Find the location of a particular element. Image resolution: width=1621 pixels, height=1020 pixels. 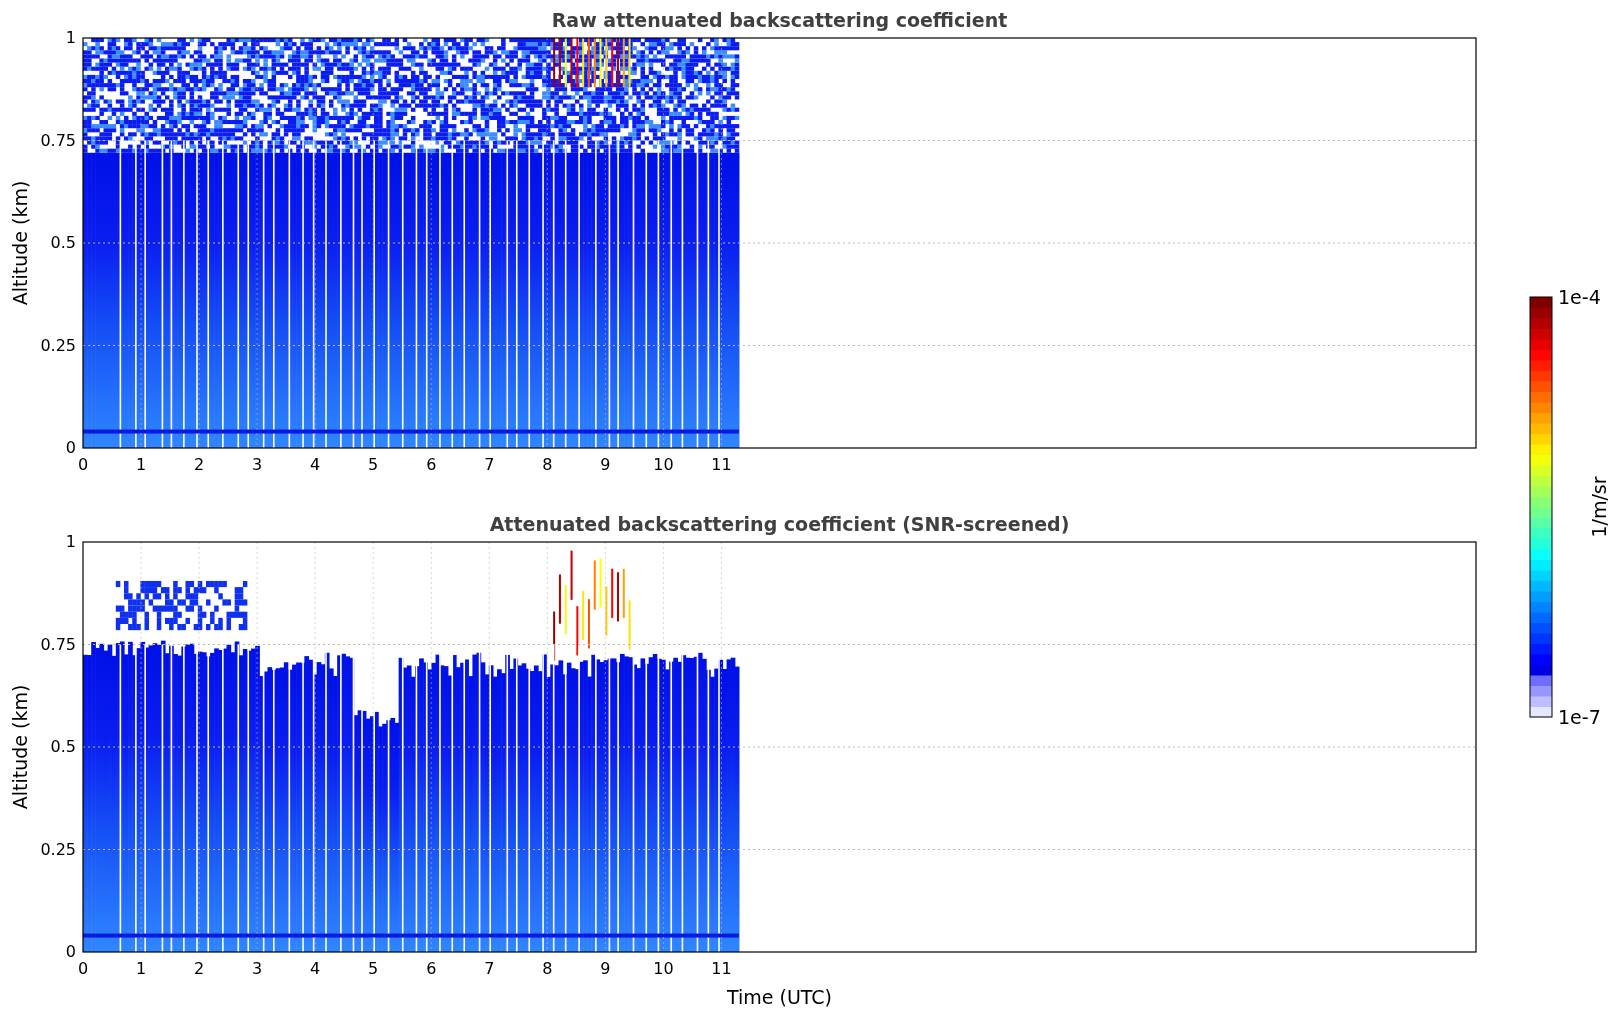

colorbar-max-label: 1e-4 is located at coordinates (1579, 297).